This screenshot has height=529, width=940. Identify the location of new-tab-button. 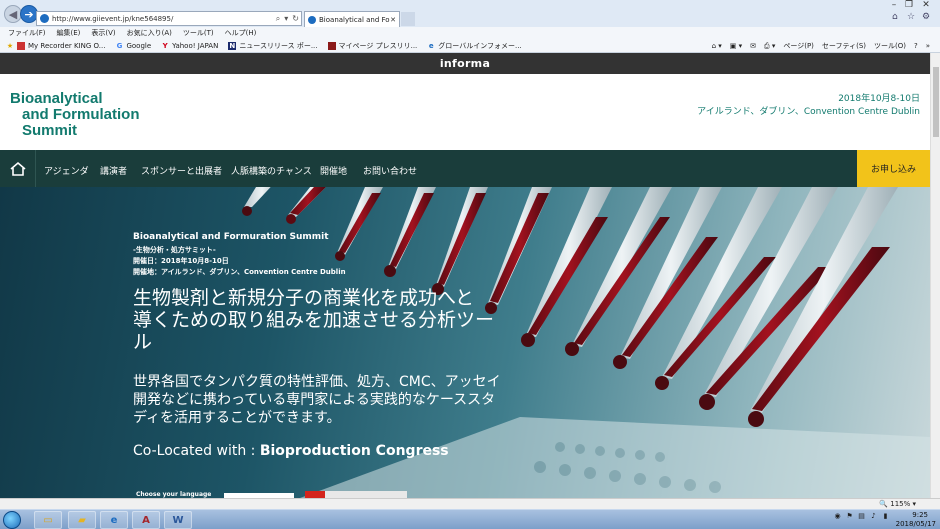
(408, 19).